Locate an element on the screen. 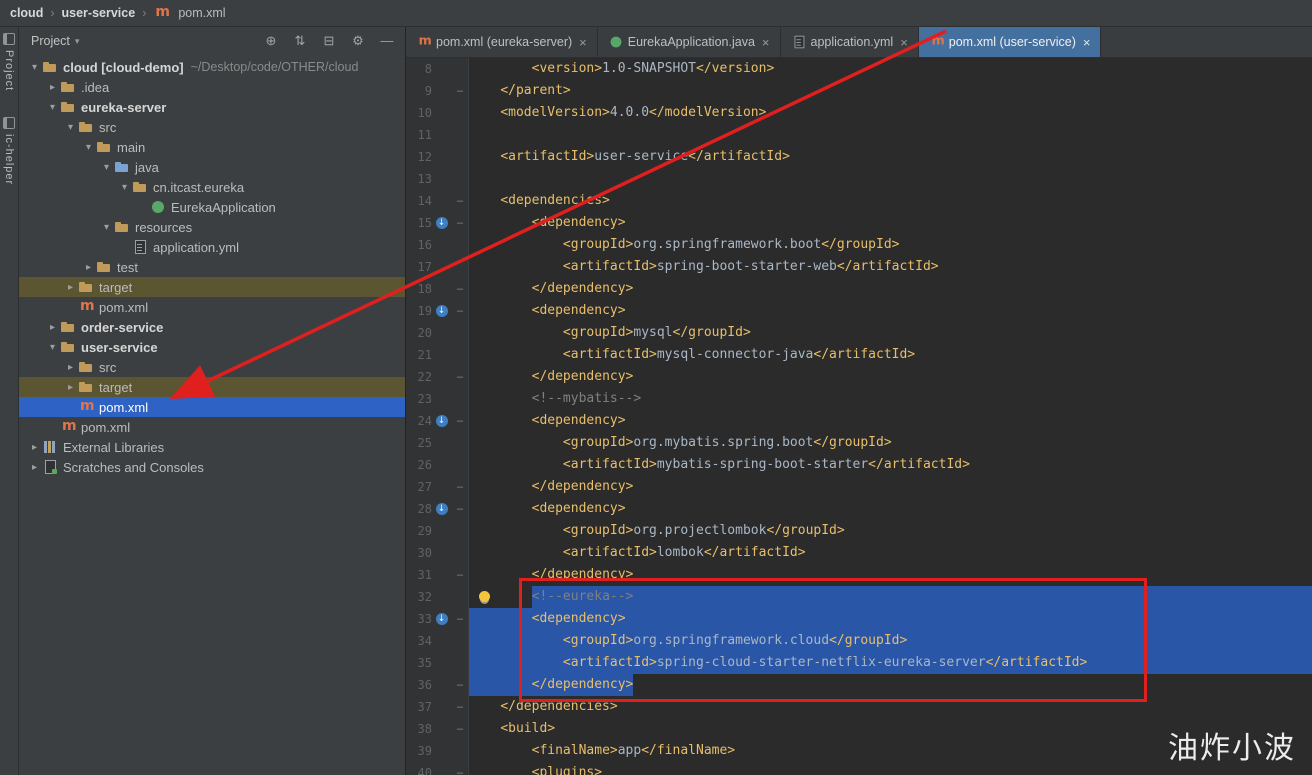  code-text: <plugins> is located at coordinates (890, 768).